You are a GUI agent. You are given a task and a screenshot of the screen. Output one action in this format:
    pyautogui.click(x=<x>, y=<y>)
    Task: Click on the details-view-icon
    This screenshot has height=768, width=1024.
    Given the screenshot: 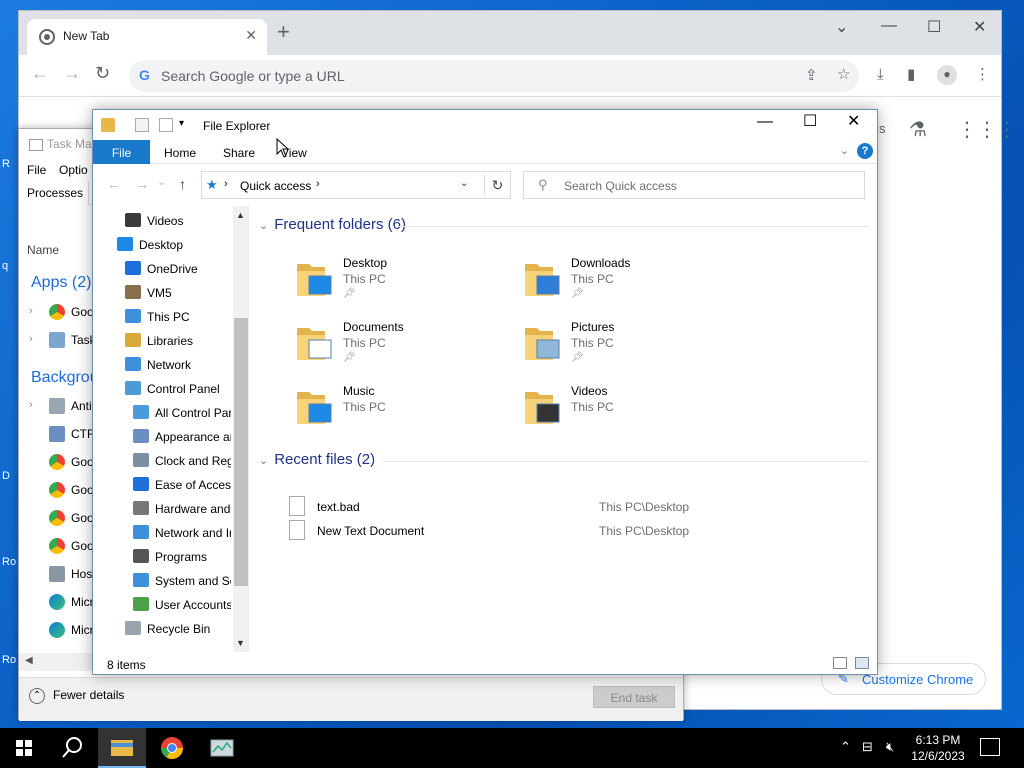 What is the action you would take?
    pyautogui.click(x=840, y=663)
    